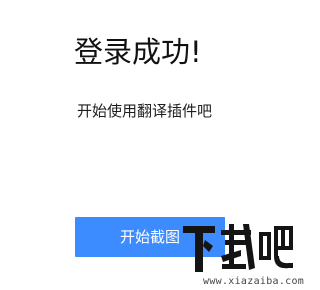  I want to click on xiazaiba-logo-icon, so click(238, 248).